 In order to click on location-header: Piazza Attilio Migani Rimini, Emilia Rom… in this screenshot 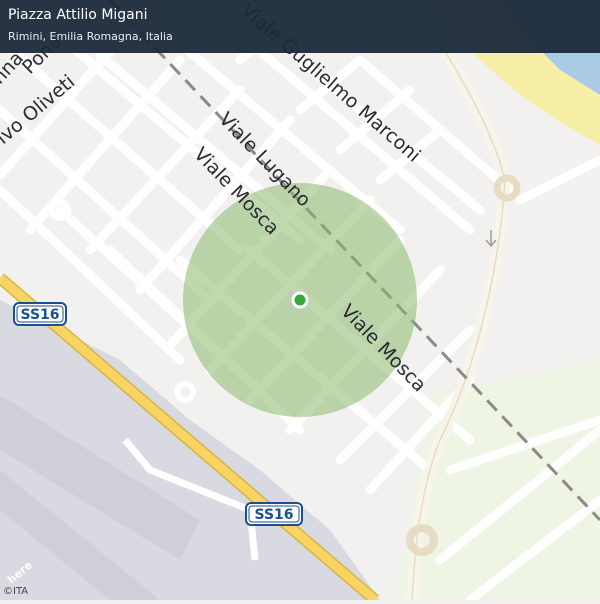, I will do `click(300, 26)`.